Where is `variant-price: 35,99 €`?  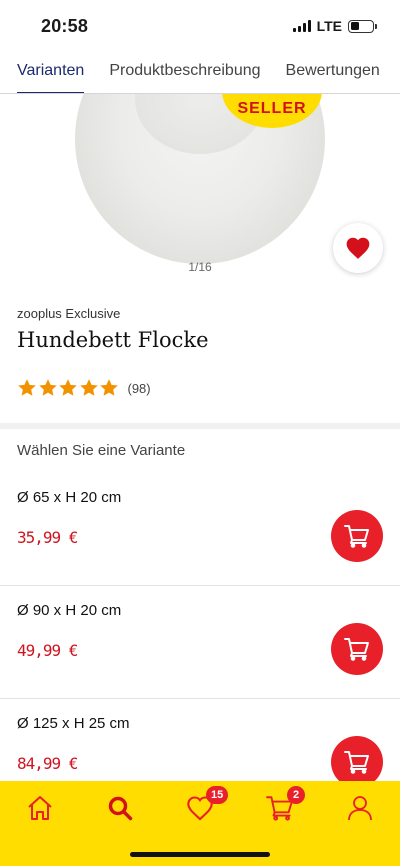 variant-price: 35,99 € is located at coordinates (47, 537).